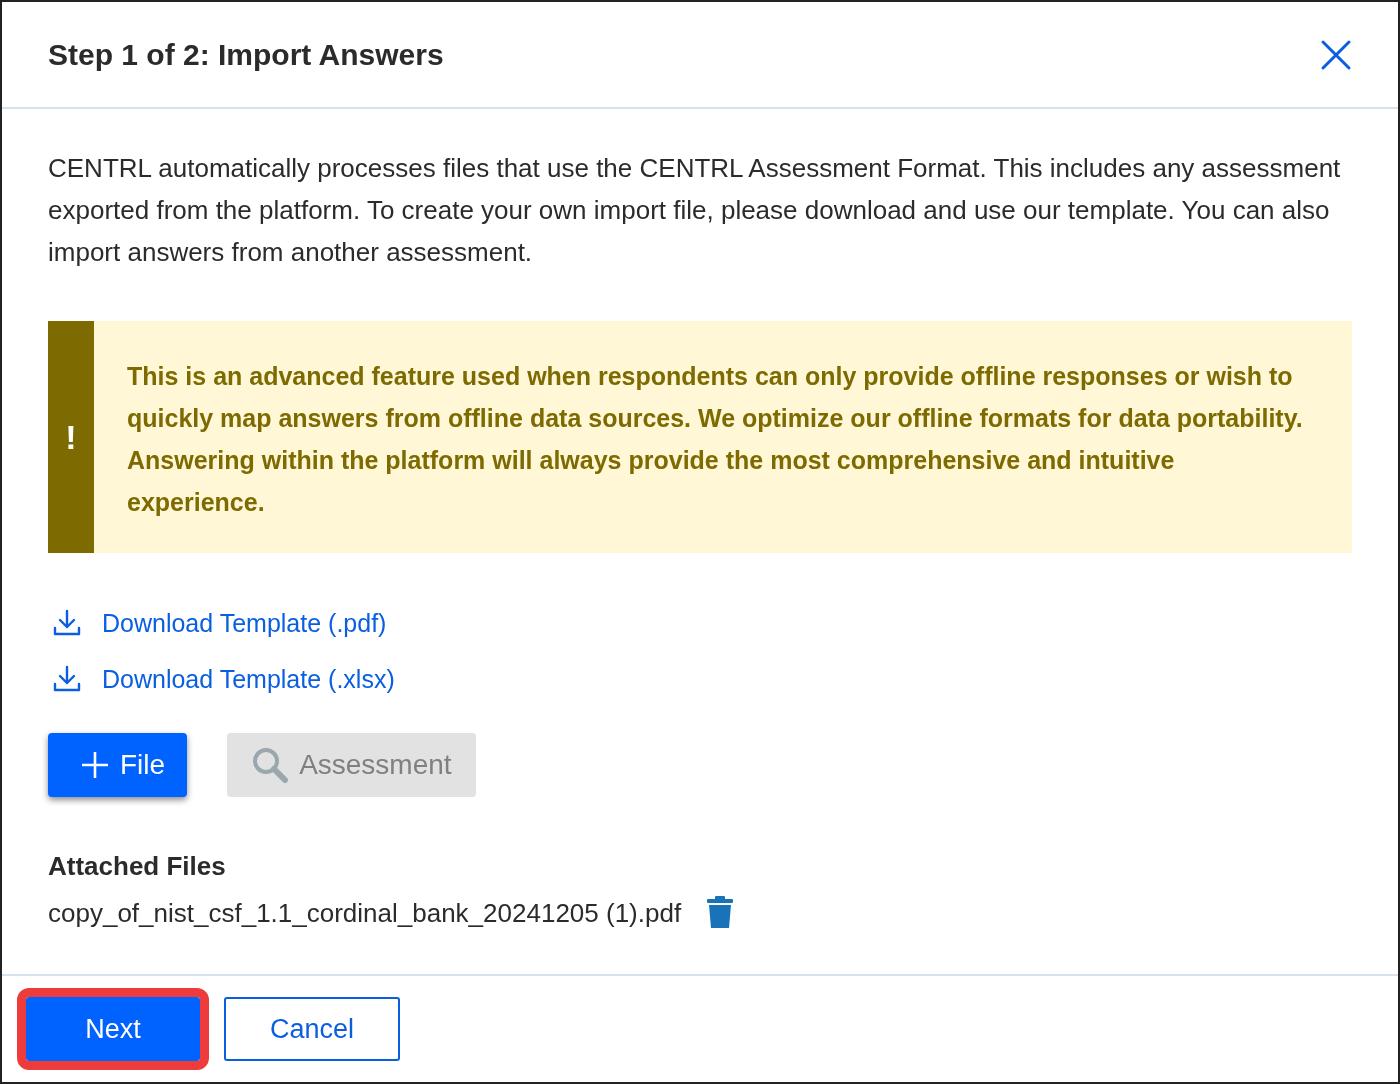  What do you see at coordinates (248, 679) in the screenshot?
I see `download-link: Download Template (.xlsx)` at bounding box center [248, 679].